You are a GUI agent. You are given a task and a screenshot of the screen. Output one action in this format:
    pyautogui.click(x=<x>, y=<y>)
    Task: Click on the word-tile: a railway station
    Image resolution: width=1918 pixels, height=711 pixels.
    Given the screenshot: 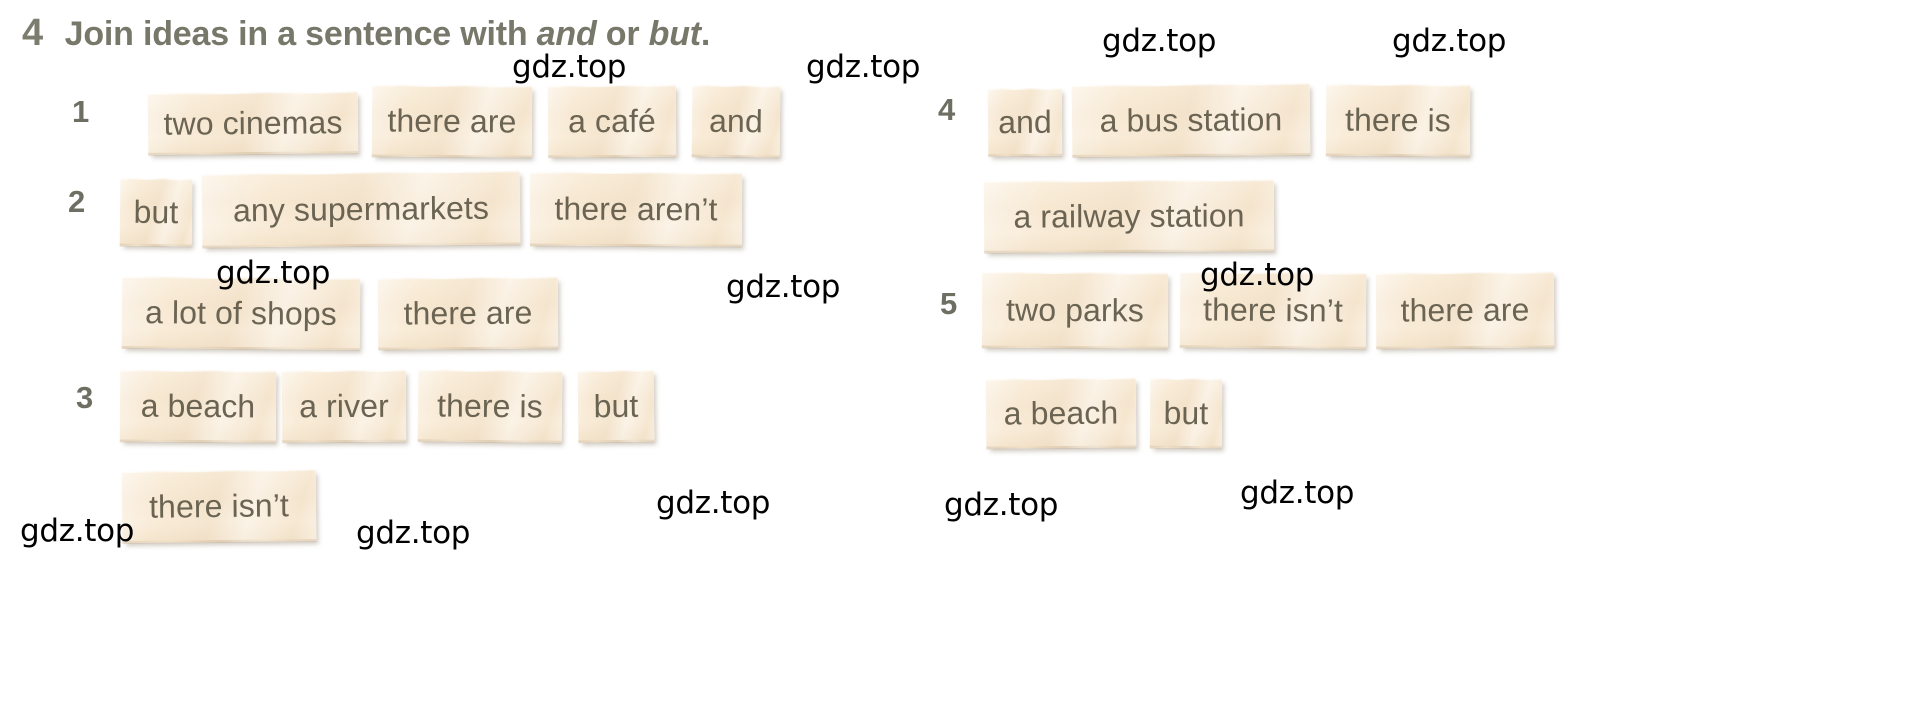 What is the action you would take?
    pyautogui.click(x=1129, y=216)
    